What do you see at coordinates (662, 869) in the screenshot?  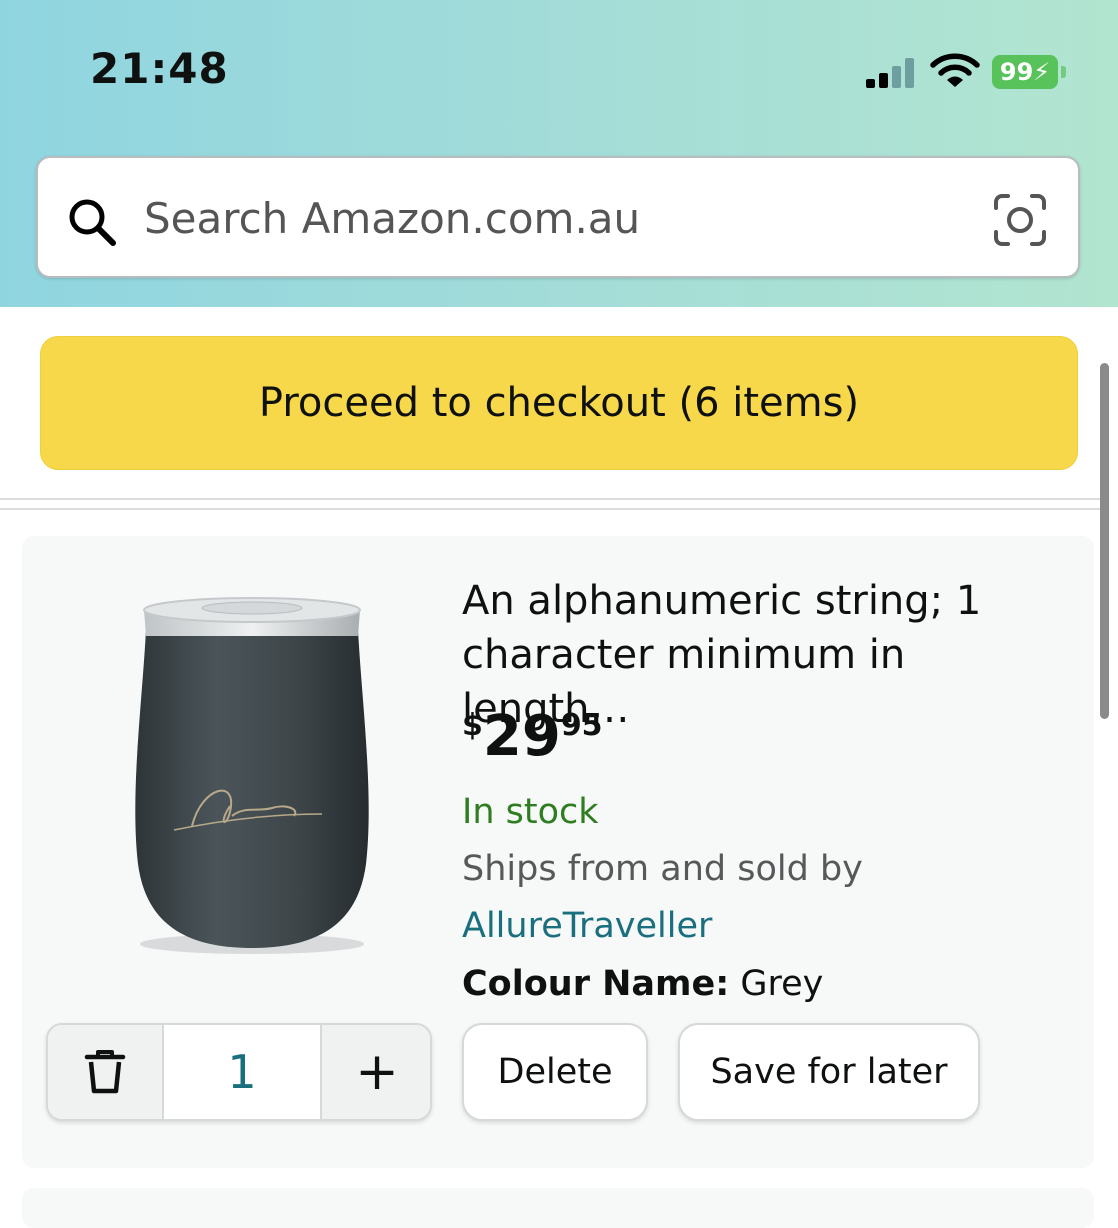 I see `ships-from-text: Ships from and sold by` at bounding box center [662, 869].